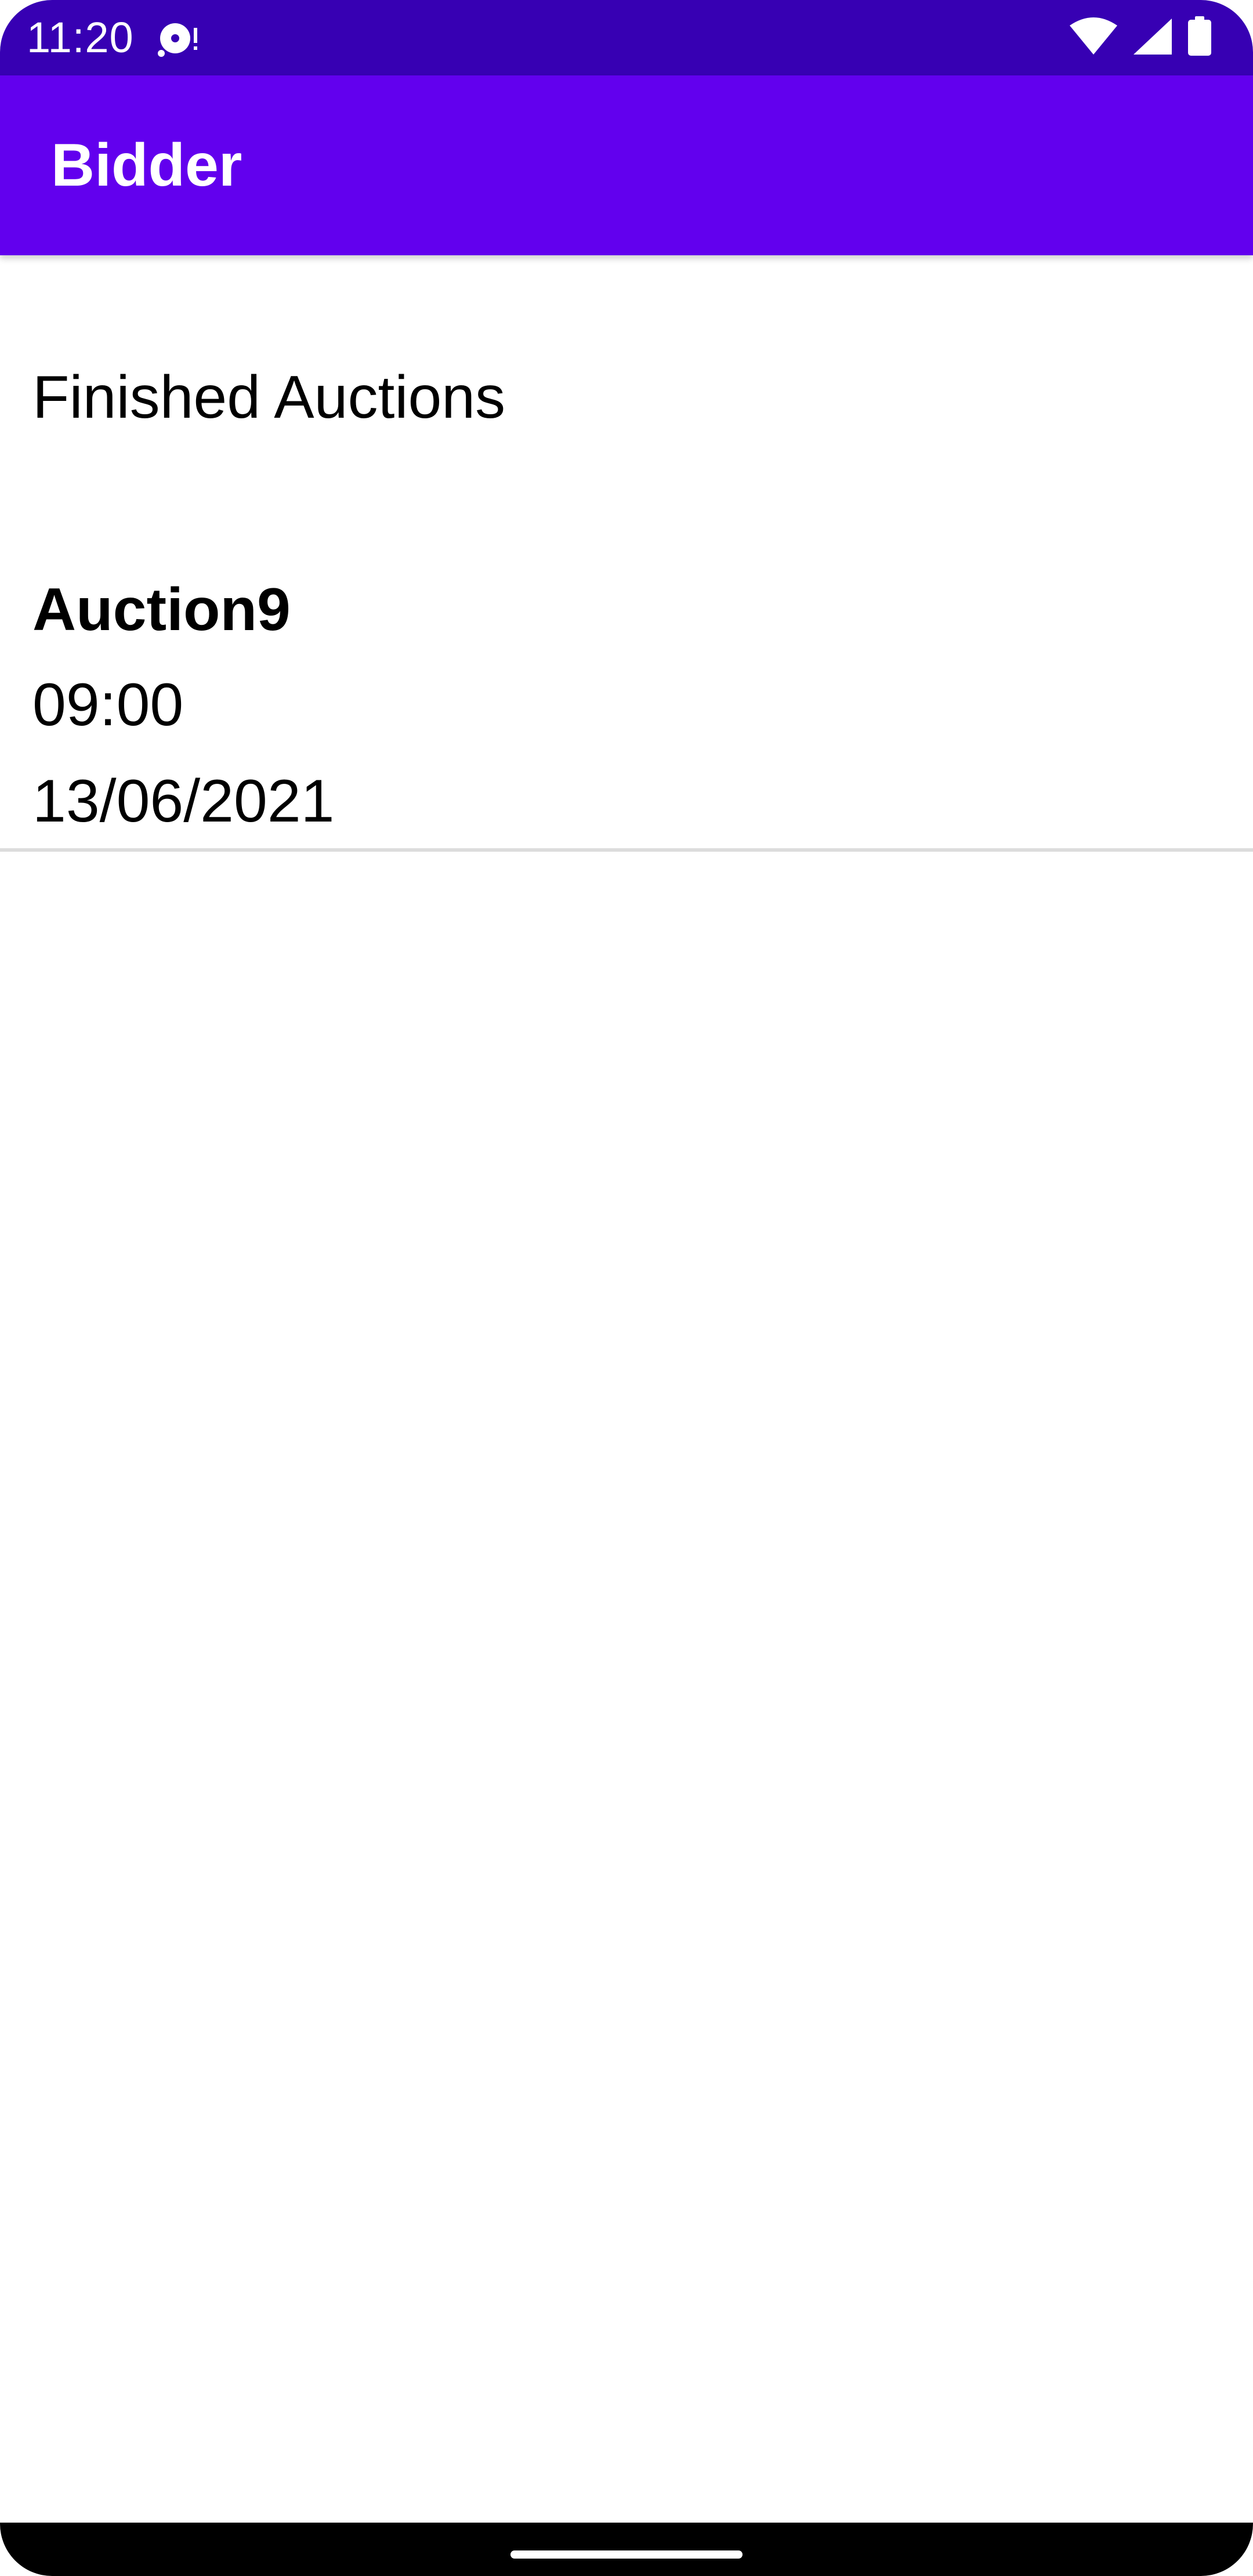 This screenshot has width=1253, height=2576. I want to click on cellular-signal-icon, so click(1152, 38).